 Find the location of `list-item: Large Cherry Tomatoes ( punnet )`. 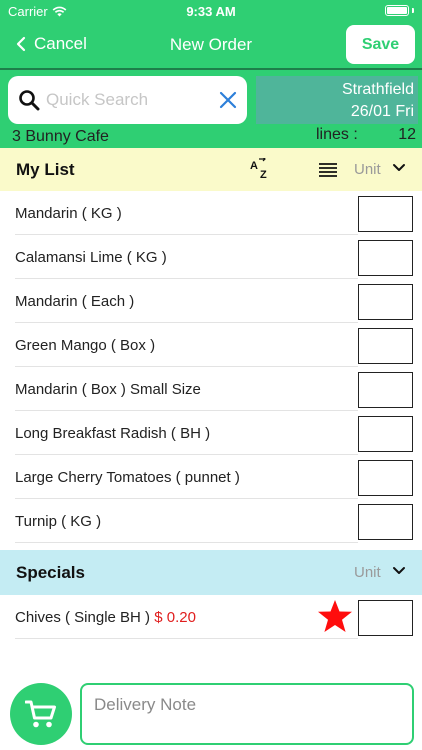

list-item: Large Cherry Tomatoes ( punnet ) is located at coordinates (211, 477).